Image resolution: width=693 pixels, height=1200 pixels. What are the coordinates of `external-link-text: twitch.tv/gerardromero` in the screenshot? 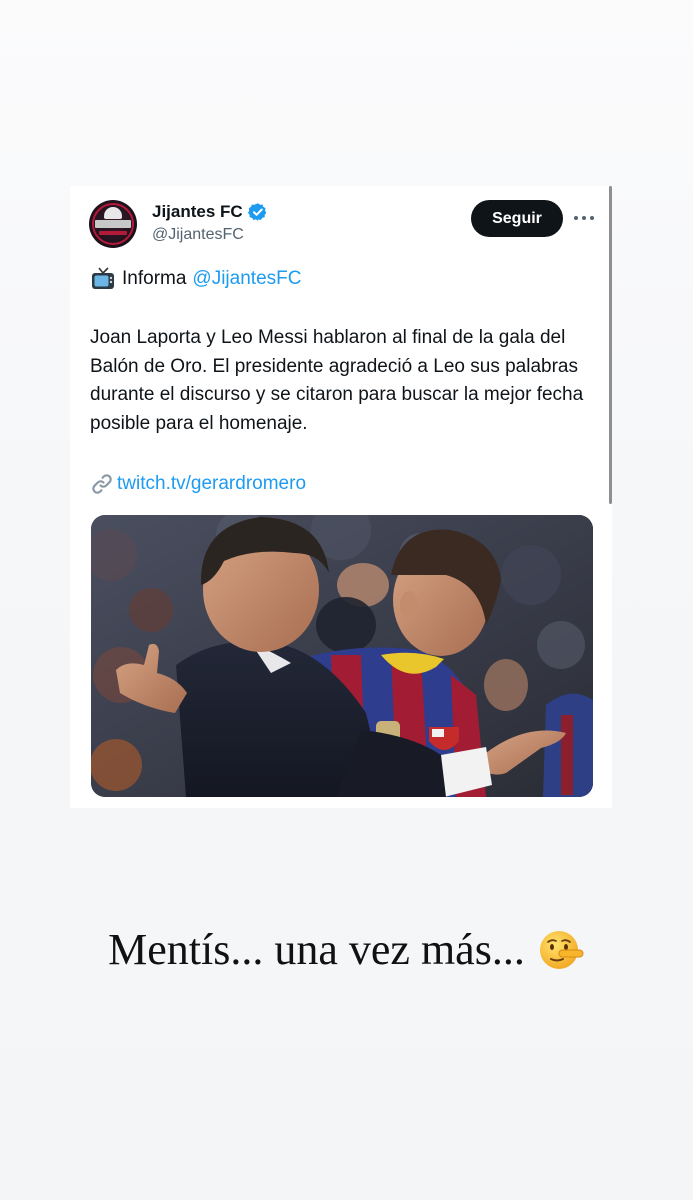 It's located at (211, 484).